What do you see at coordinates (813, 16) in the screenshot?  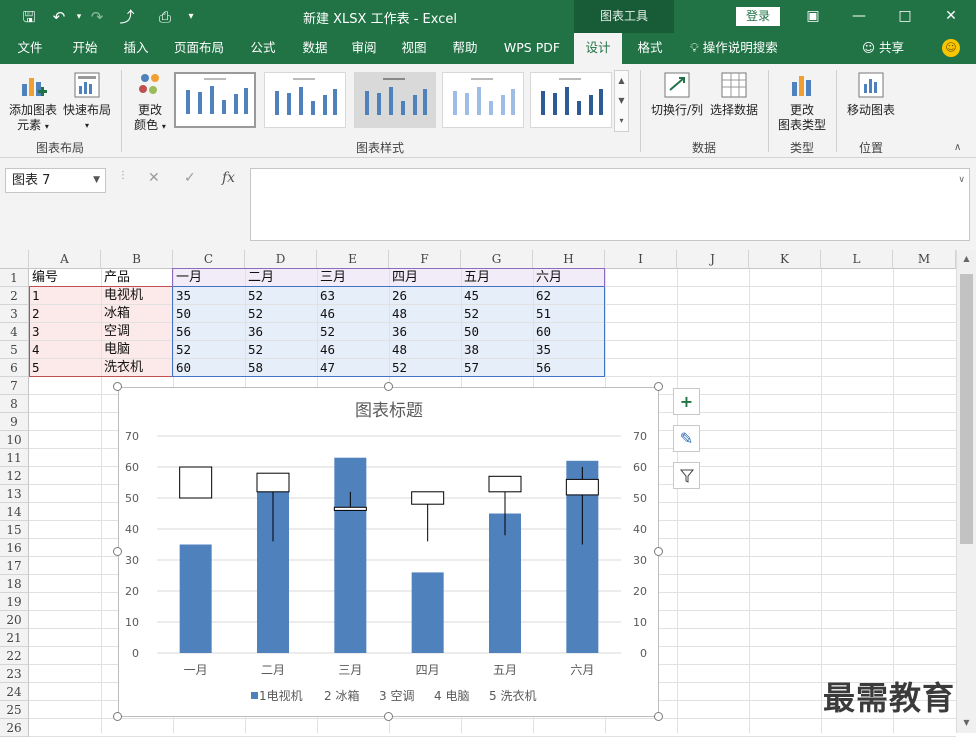 I see `ribbon-display-options-icon: ▣` at bounding box center [813, 16].